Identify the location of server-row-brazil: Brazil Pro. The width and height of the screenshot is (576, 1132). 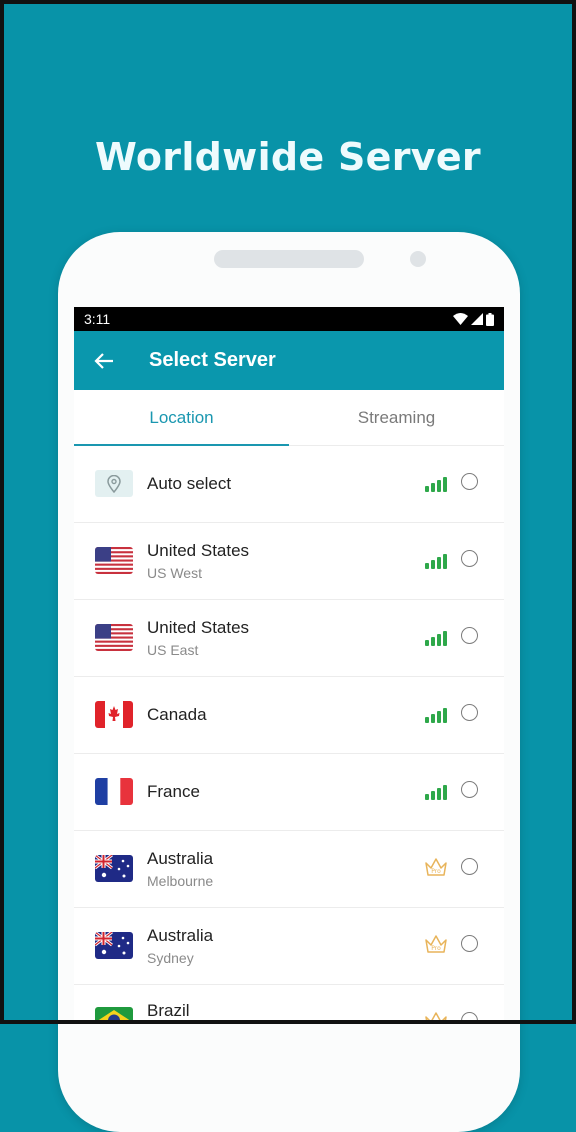
(289, 1004).